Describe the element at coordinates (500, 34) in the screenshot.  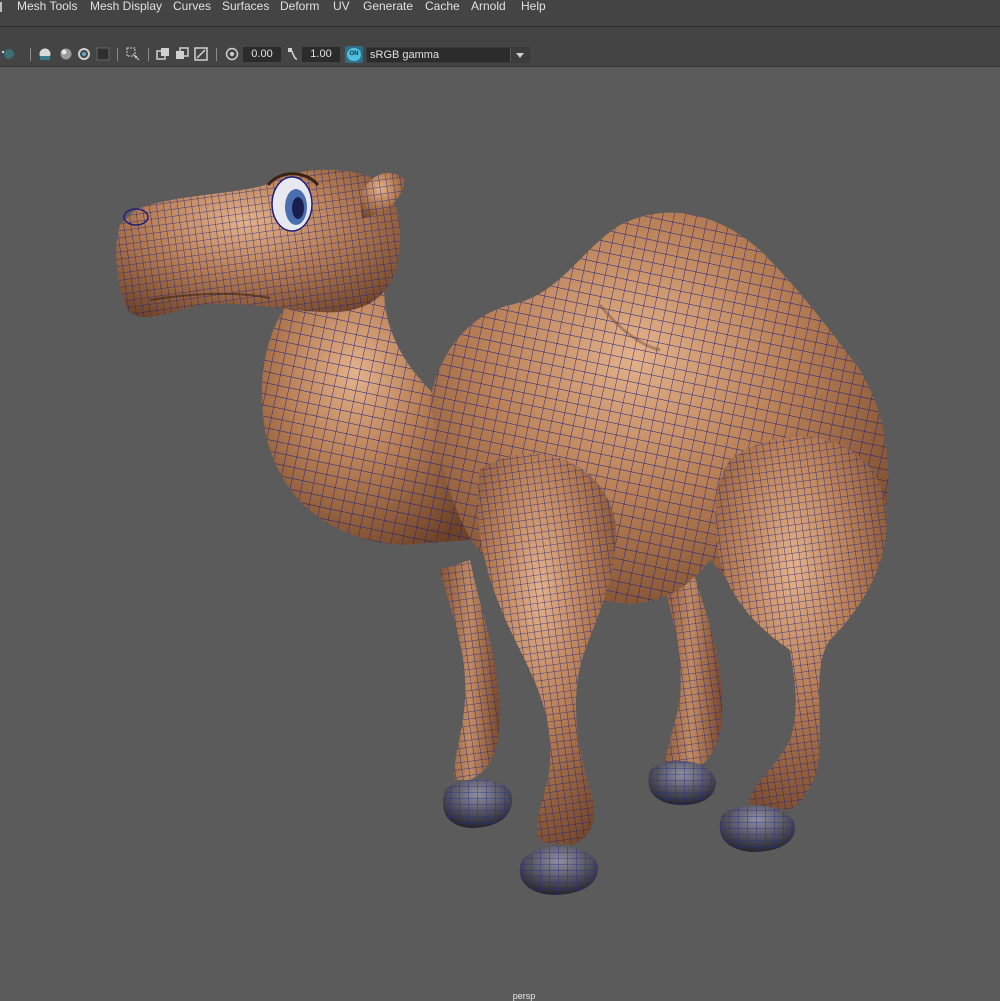
I see `toolbar-spacer` at that location.